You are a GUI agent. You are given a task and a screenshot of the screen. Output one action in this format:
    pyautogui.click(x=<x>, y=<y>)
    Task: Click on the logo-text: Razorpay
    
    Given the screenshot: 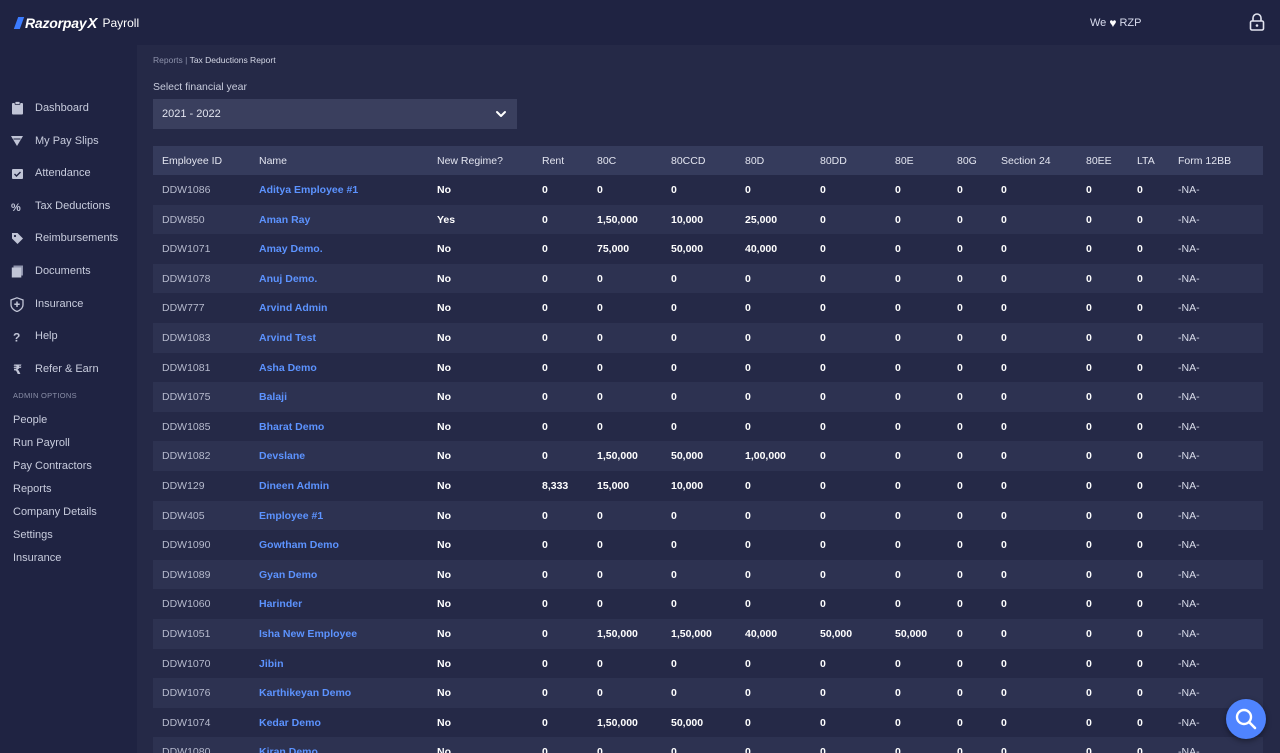 What is the action you would take?
    pyautogui.click(x=56, y=23)
    